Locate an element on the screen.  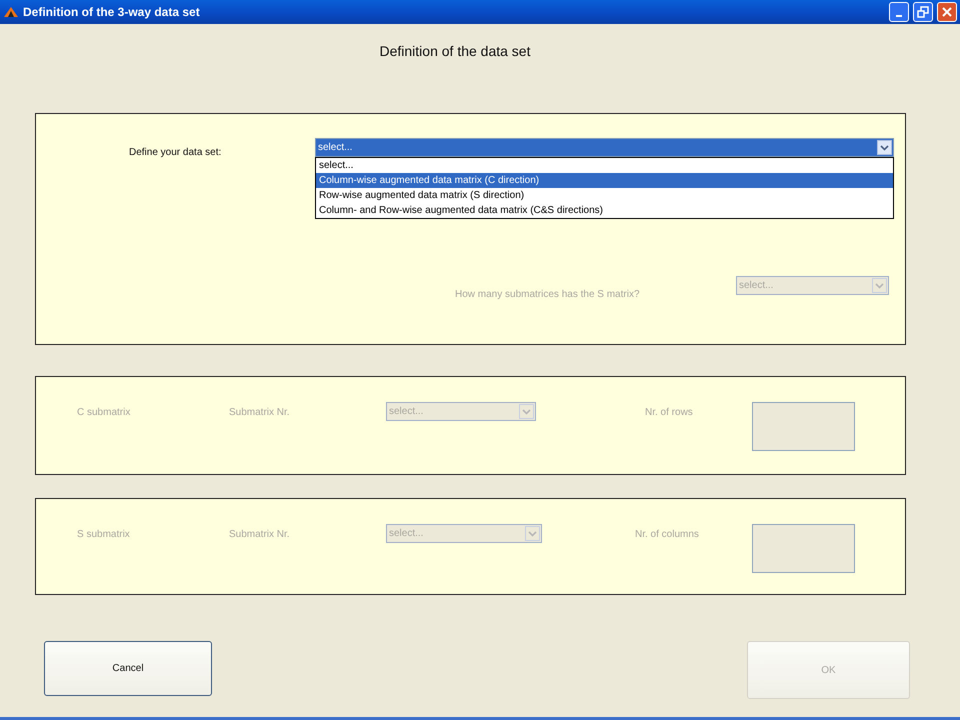
dropdown-option: Column-wise augmented data matrix (C direction) is located at coordinates (604, 180).